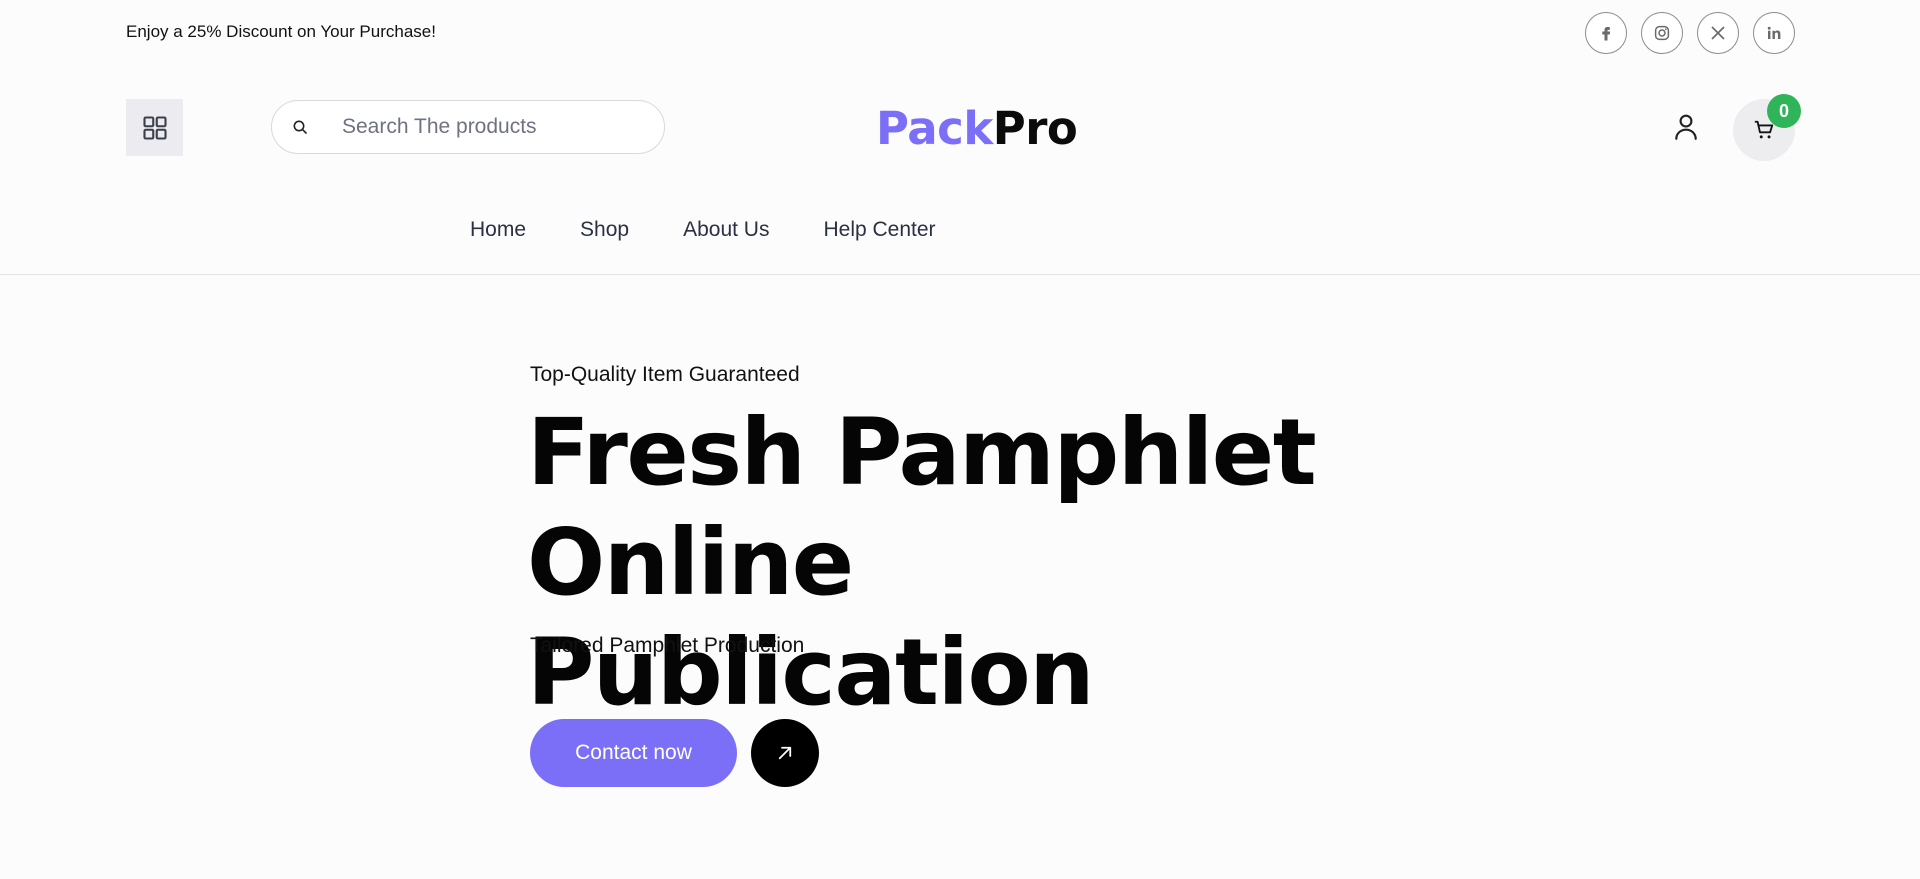 This screenshot has height=879, width=1920. I want to click on x-link, so click(1718, 33).